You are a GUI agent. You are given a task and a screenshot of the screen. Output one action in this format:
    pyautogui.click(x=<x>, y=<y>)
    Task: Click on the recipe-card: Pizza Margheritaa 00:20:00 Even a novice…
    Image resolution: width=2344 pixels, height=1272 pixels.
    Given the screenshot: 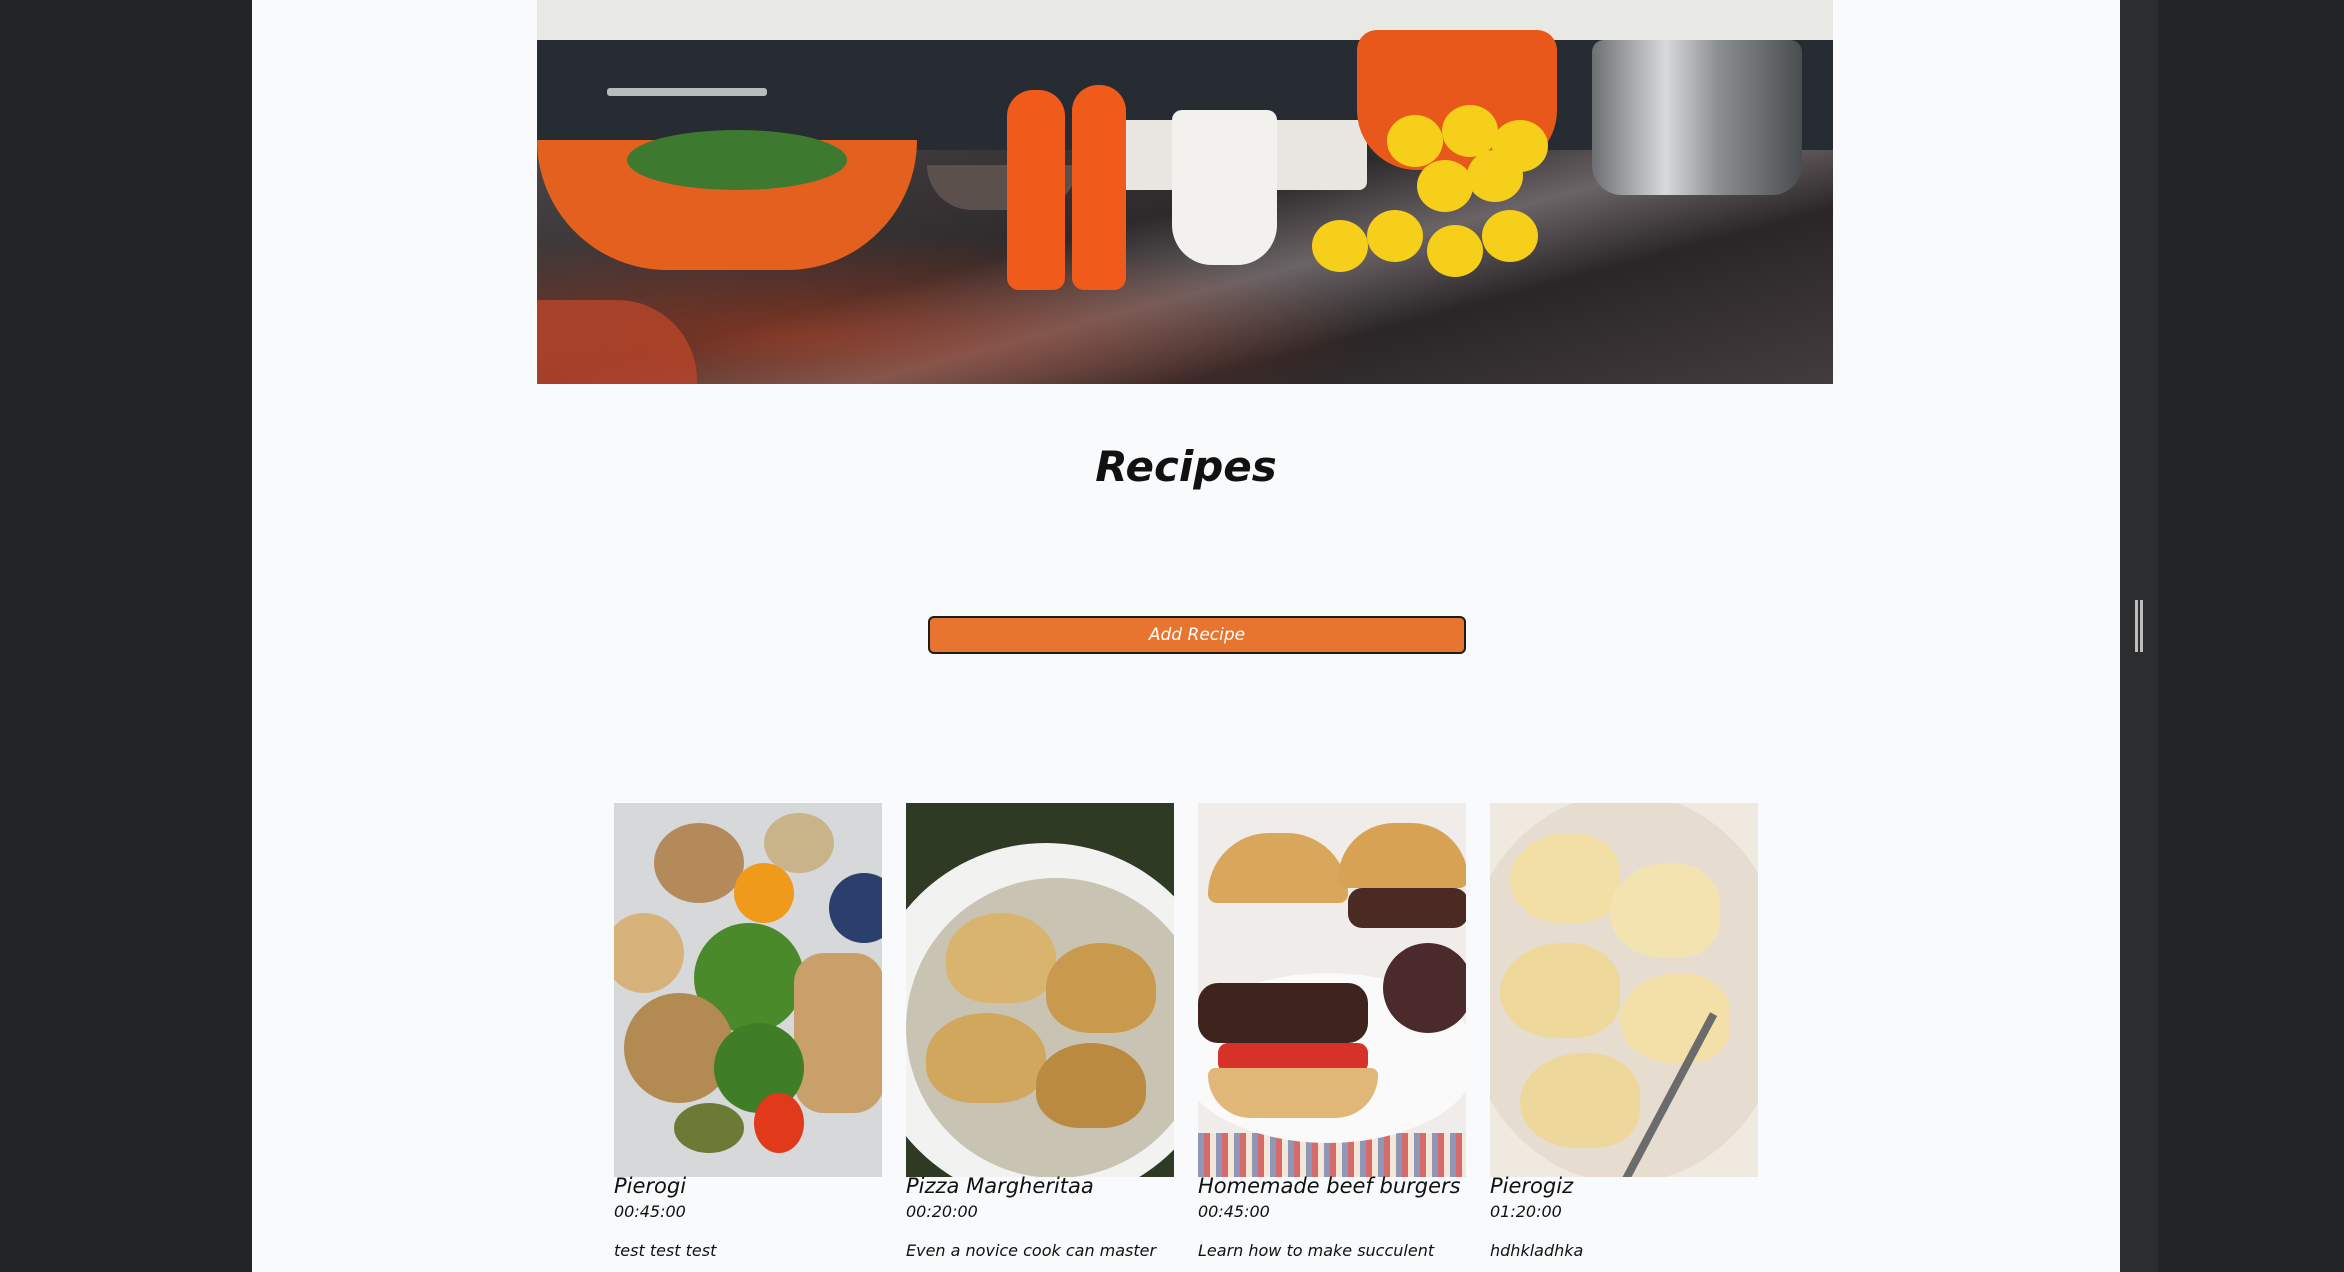 What is the action you would take?
    pyautogui.click(x=1040, y=1037)
    